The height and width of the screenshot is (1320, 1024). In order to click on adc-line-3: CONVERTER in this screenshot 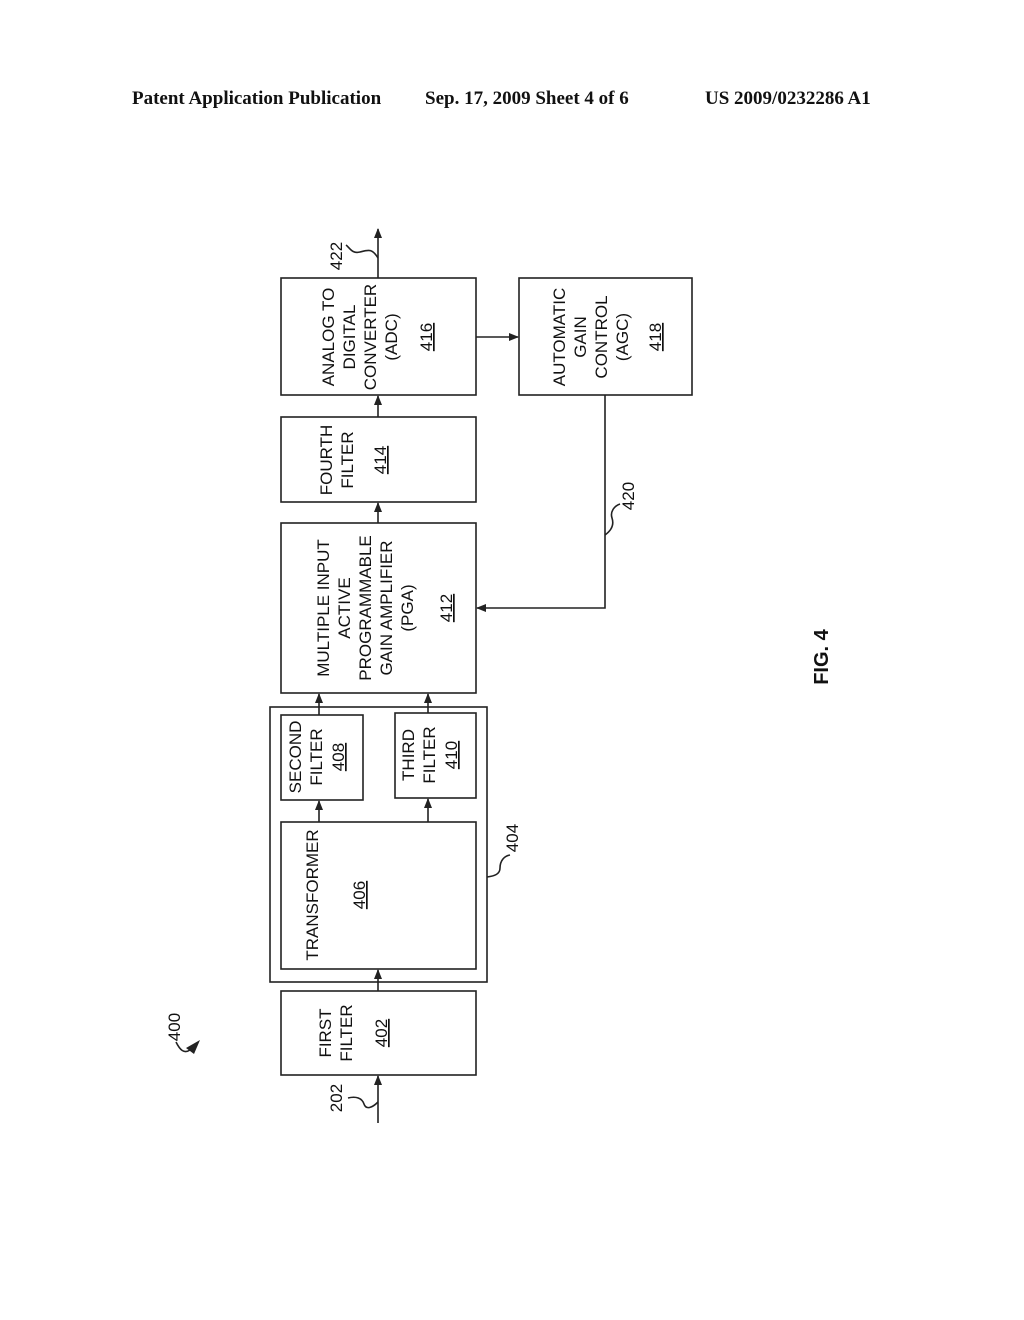, I will do `click(370, 337)`.